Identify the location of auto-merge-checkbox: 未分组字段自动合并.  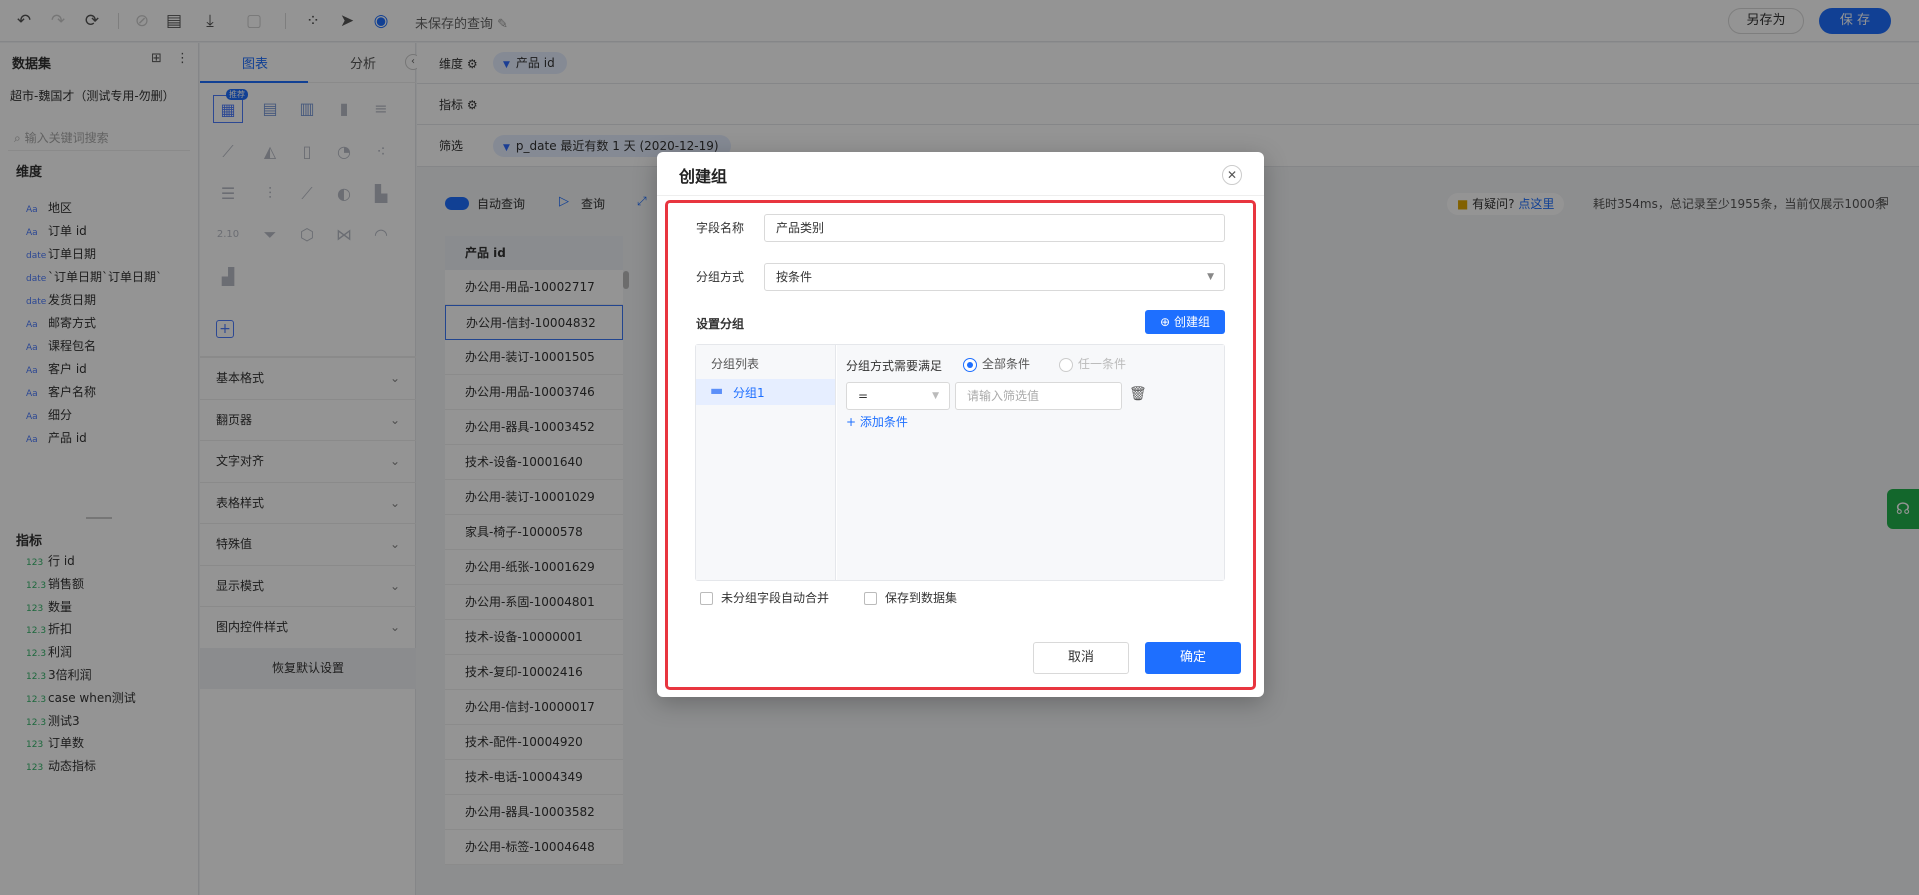
(764, 597).